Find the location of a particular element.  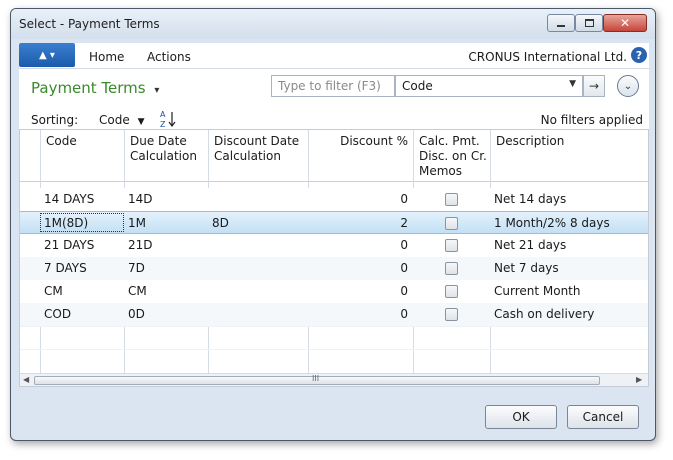

table-row: 7 DAYS 7D 0 Net 7 days is located at coordinates (334, 268).